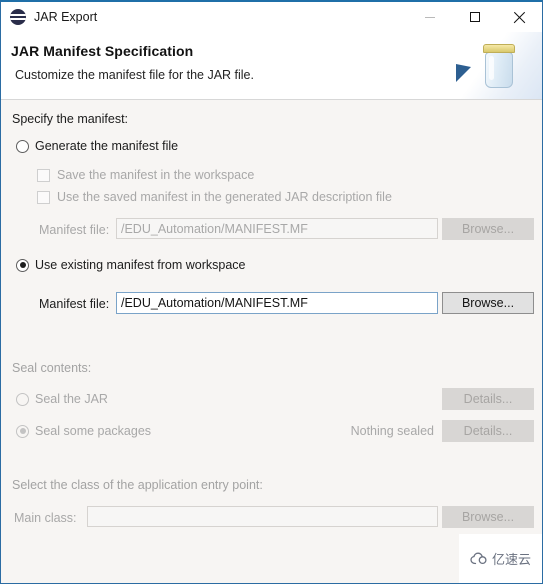 The image size is (543, 584). I want to click on generate-manifest-file-label: Manifest file:, so click(74, 230).